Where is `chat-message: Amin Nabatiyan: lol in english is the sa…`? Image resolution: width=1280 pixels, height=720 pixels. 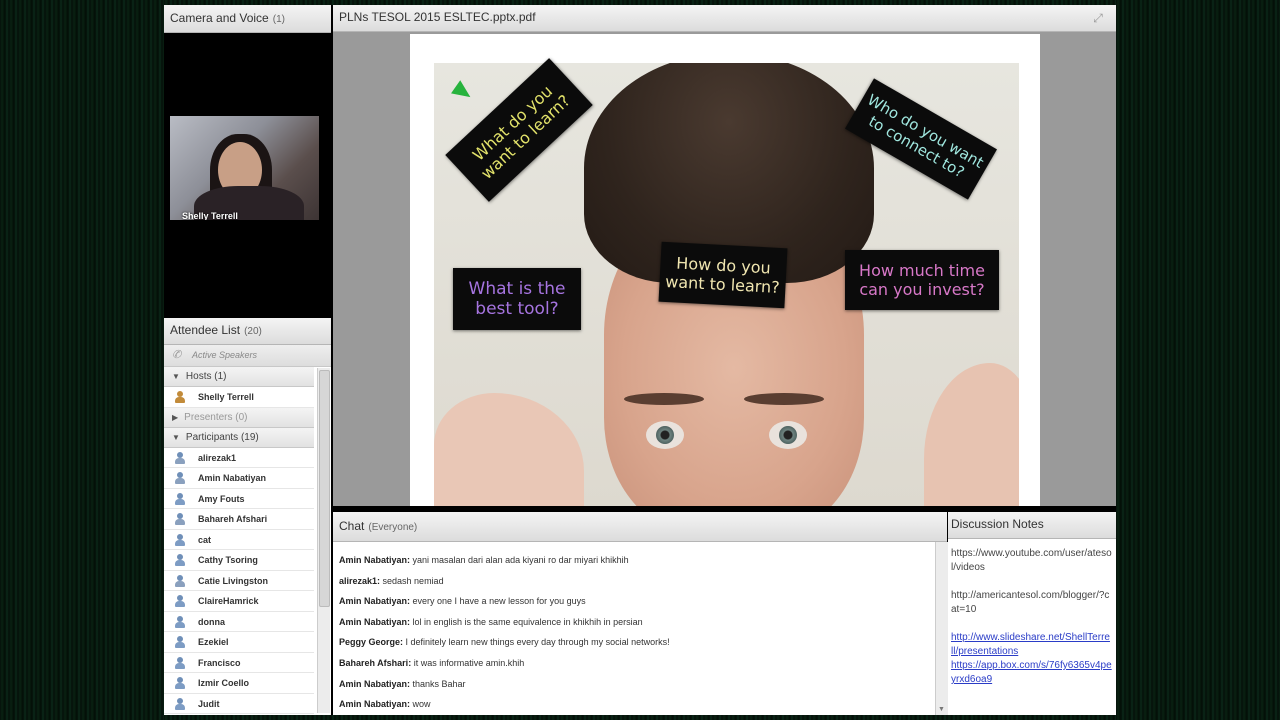
chat-message: Amin Nabatiyan: lol in english is the sa… is located at coordinates (634, 622).